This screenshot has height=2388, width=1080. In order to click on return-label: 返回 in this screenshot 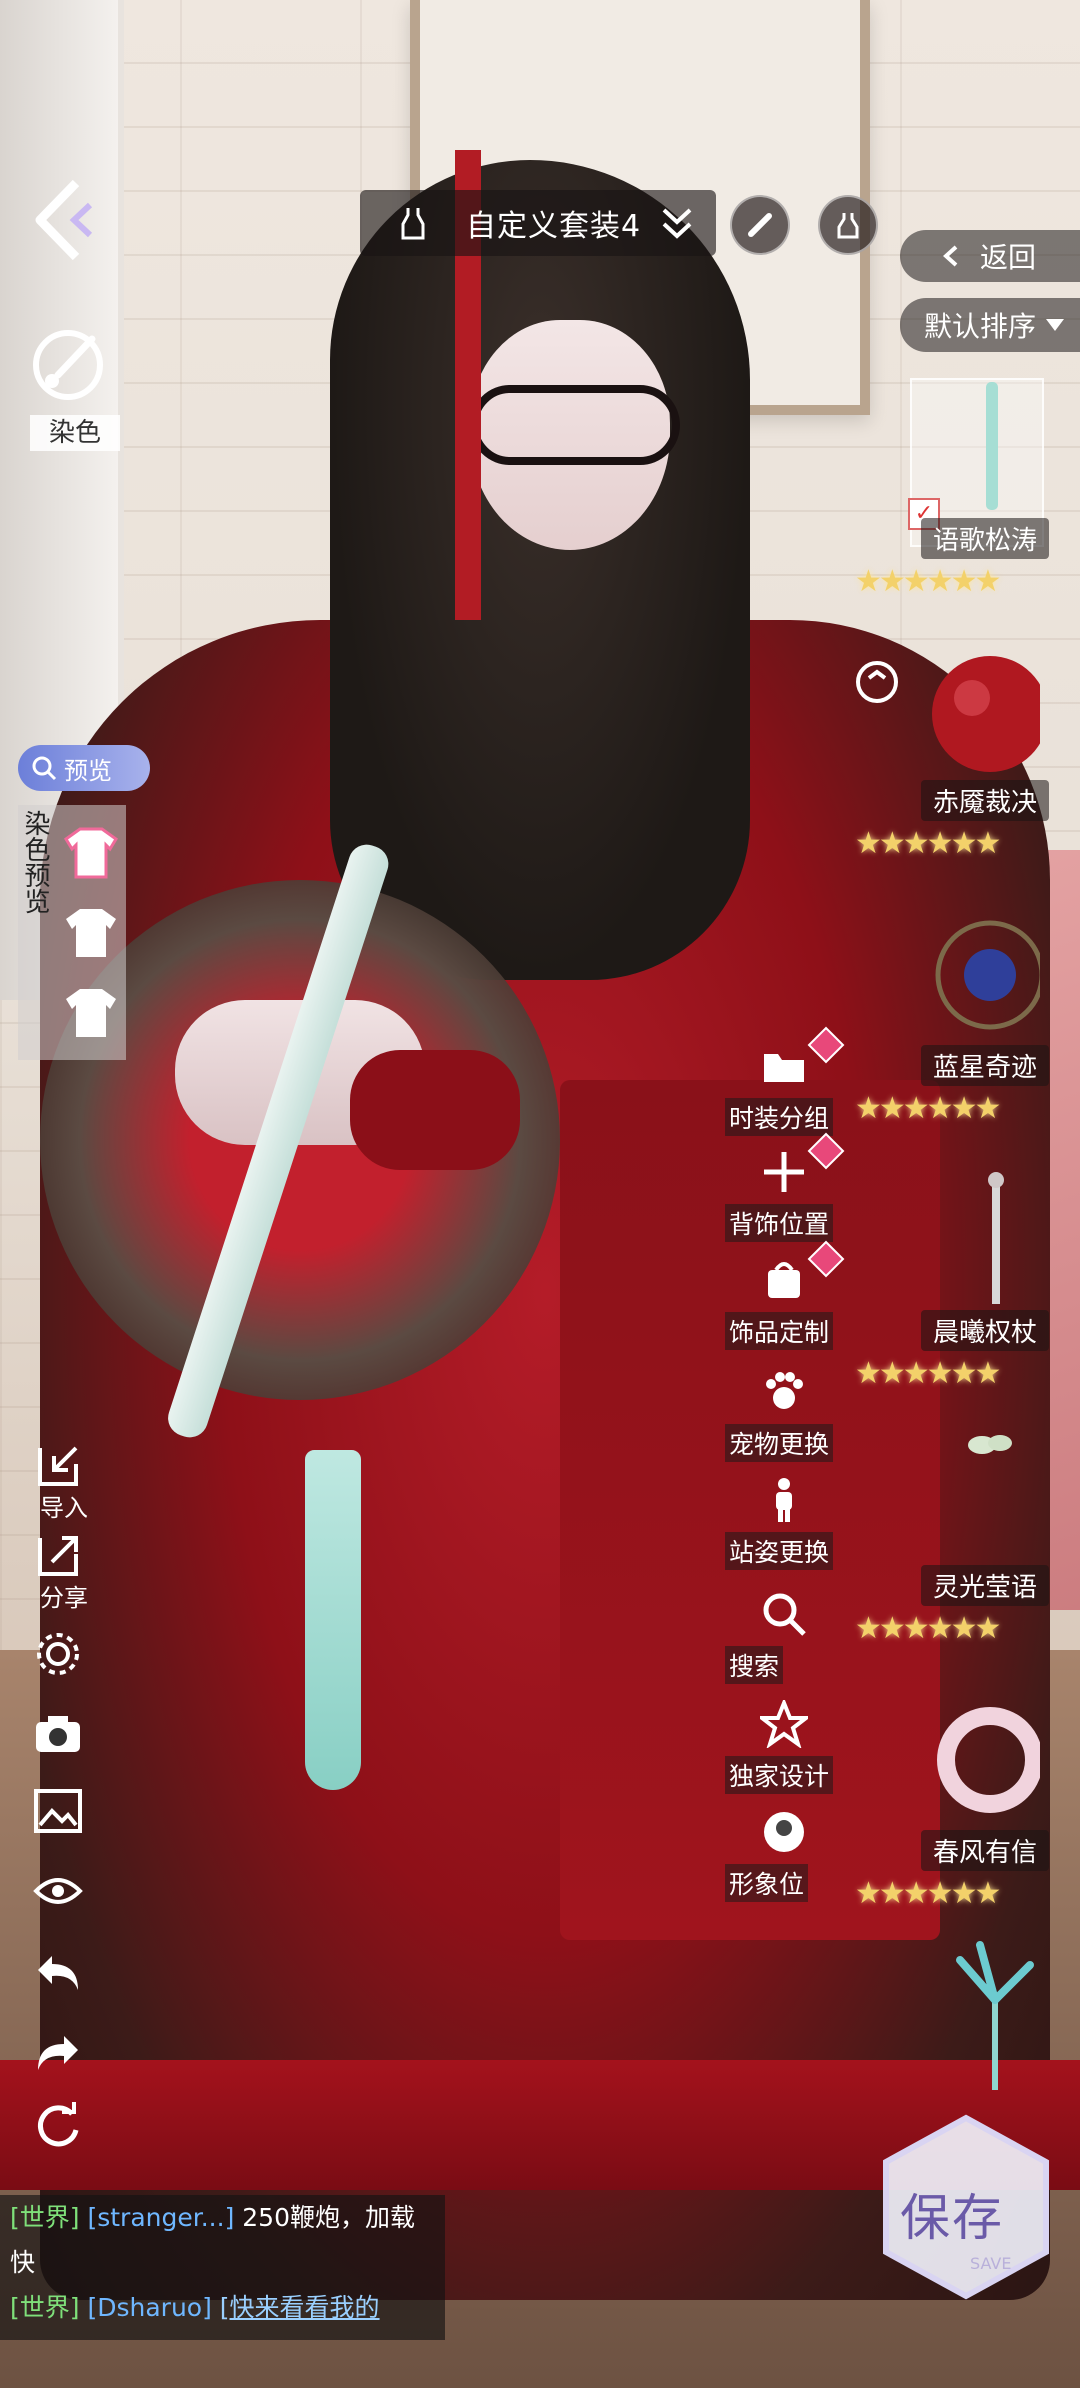, I will do `click(1008, 257)`.